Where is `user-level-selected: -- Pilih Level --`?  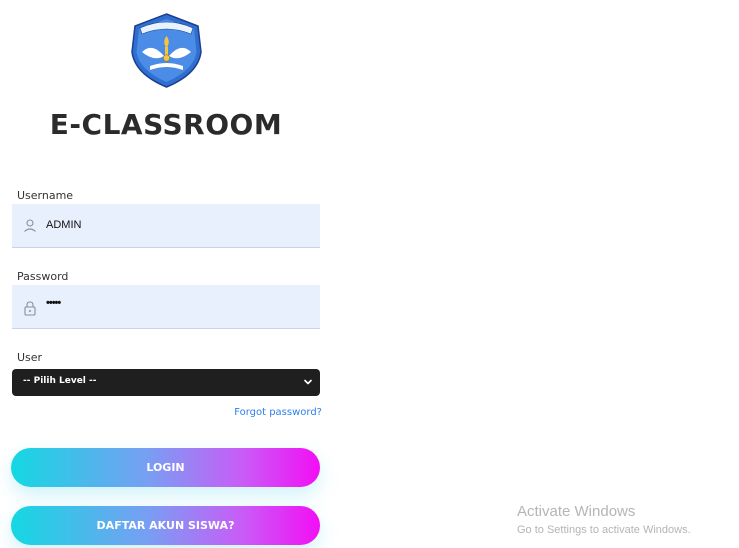 user-level-selected: -- Pilih Level -- is located at coordinates (60, 381).